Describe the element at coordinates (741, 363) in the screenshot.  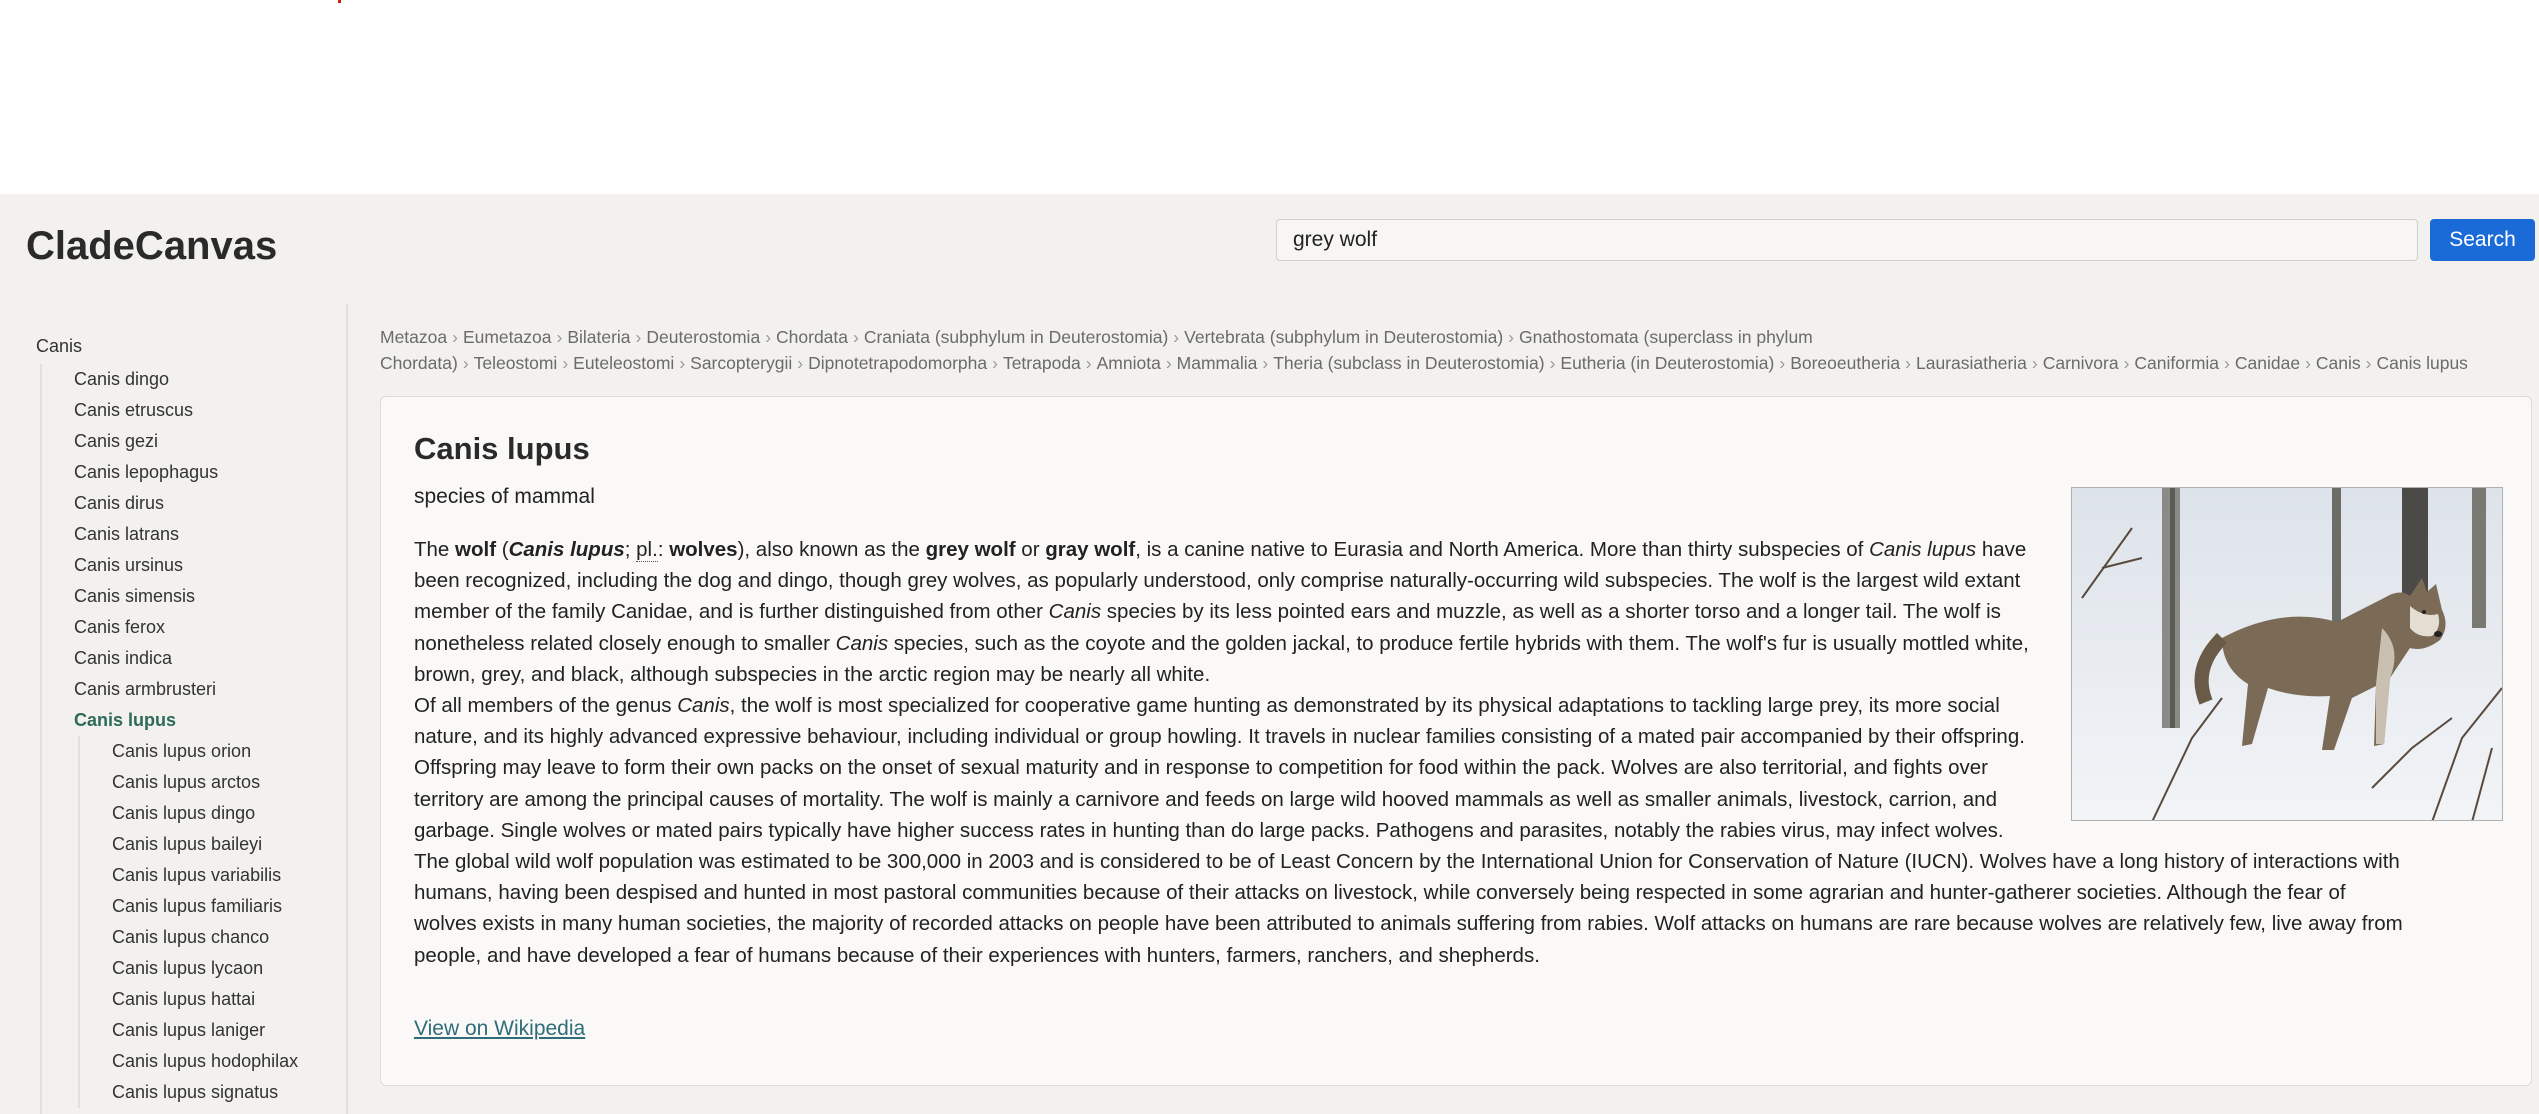
I see `breadcrumb-item: Sarcopterygii` at that location.